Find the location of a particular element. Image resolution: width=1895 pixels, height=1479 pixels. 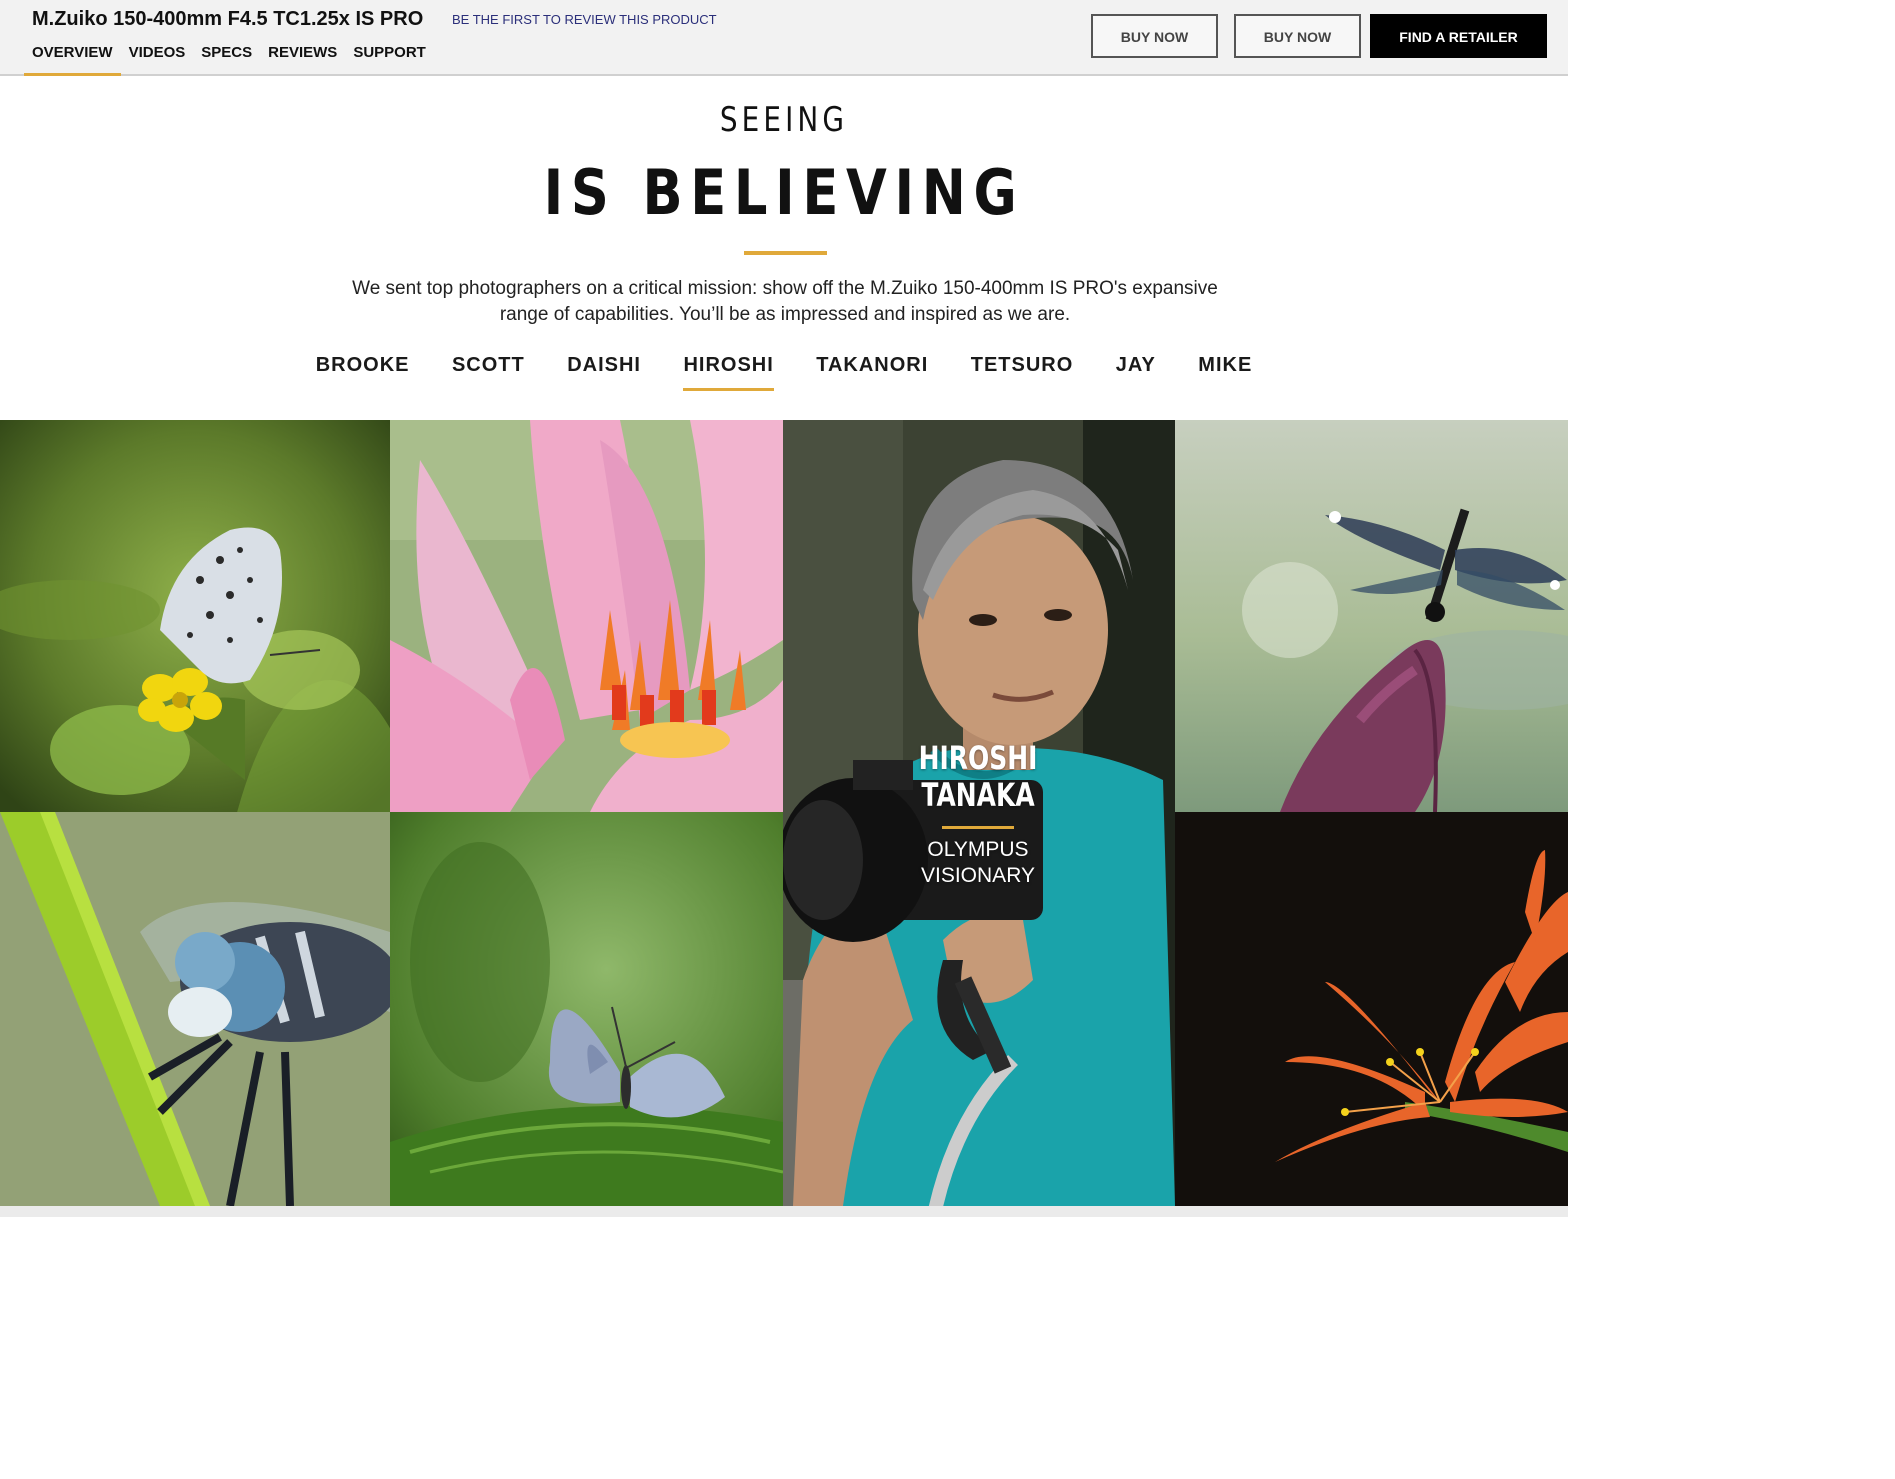

product-title: M.Zuiko 150-400mm F4.5 TC1.25x IS PRO is located at coordinates (228, 19).